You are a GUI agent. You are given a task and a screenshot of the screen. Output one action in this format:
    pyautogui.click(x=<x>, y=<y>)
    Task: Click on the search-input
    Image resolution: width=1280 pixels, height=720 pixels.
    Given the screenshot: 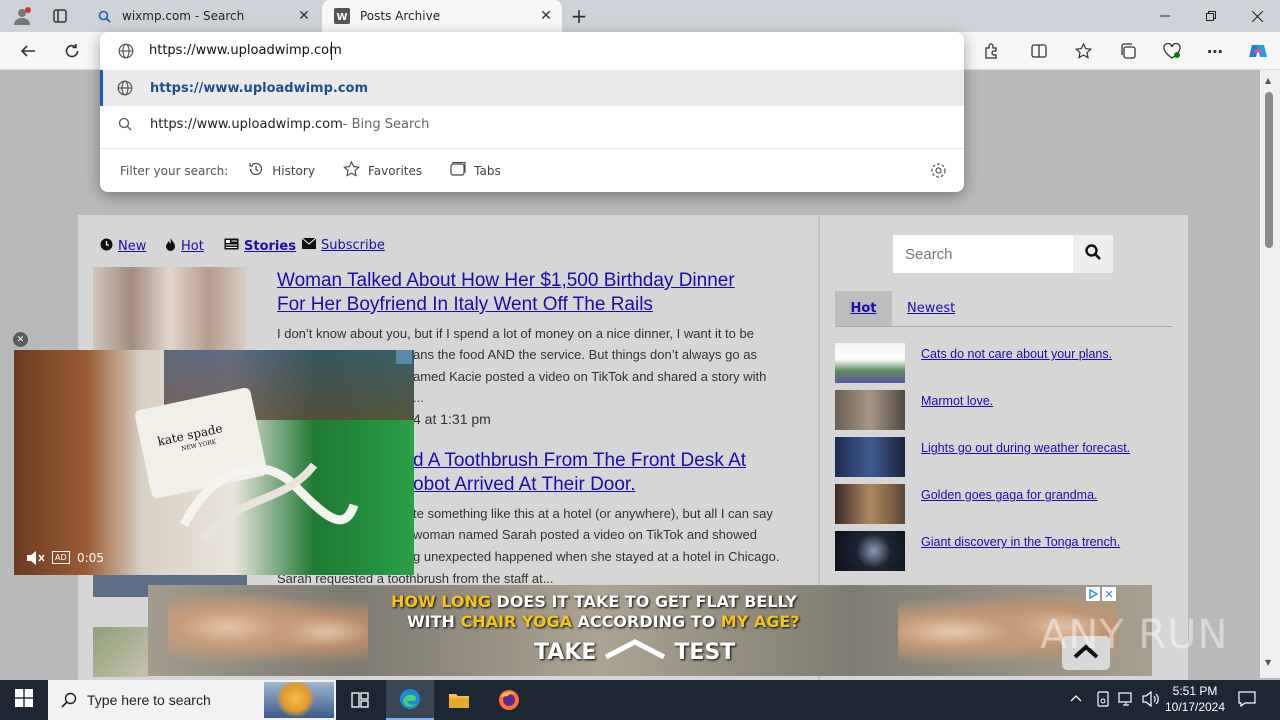 What is the action you would take?
    pyautogui.click(x=983, y=254)
    